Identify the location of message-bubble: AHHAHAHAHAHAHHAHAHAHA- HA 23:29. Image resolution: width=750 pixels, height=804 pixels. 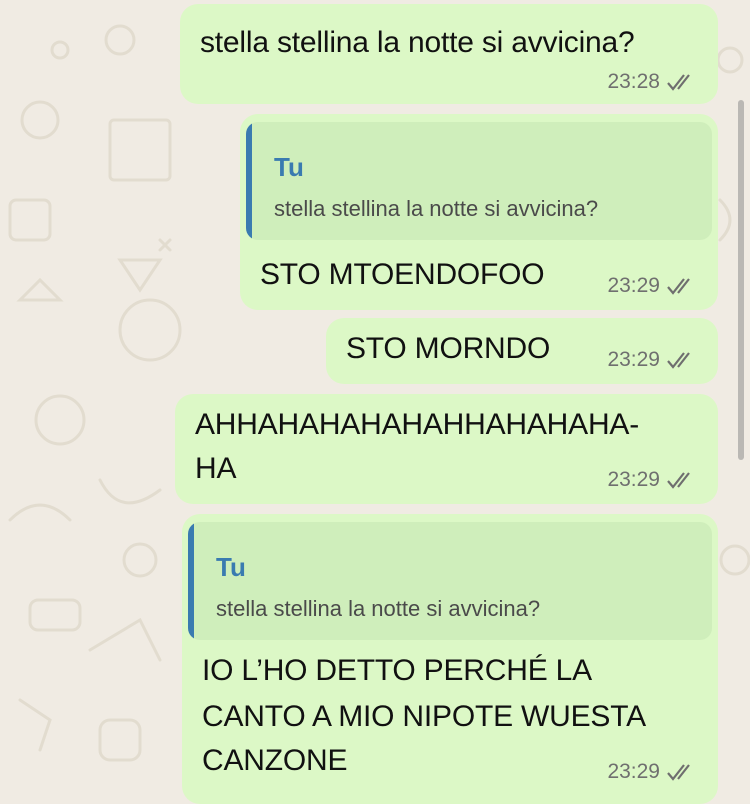
(446, 449).